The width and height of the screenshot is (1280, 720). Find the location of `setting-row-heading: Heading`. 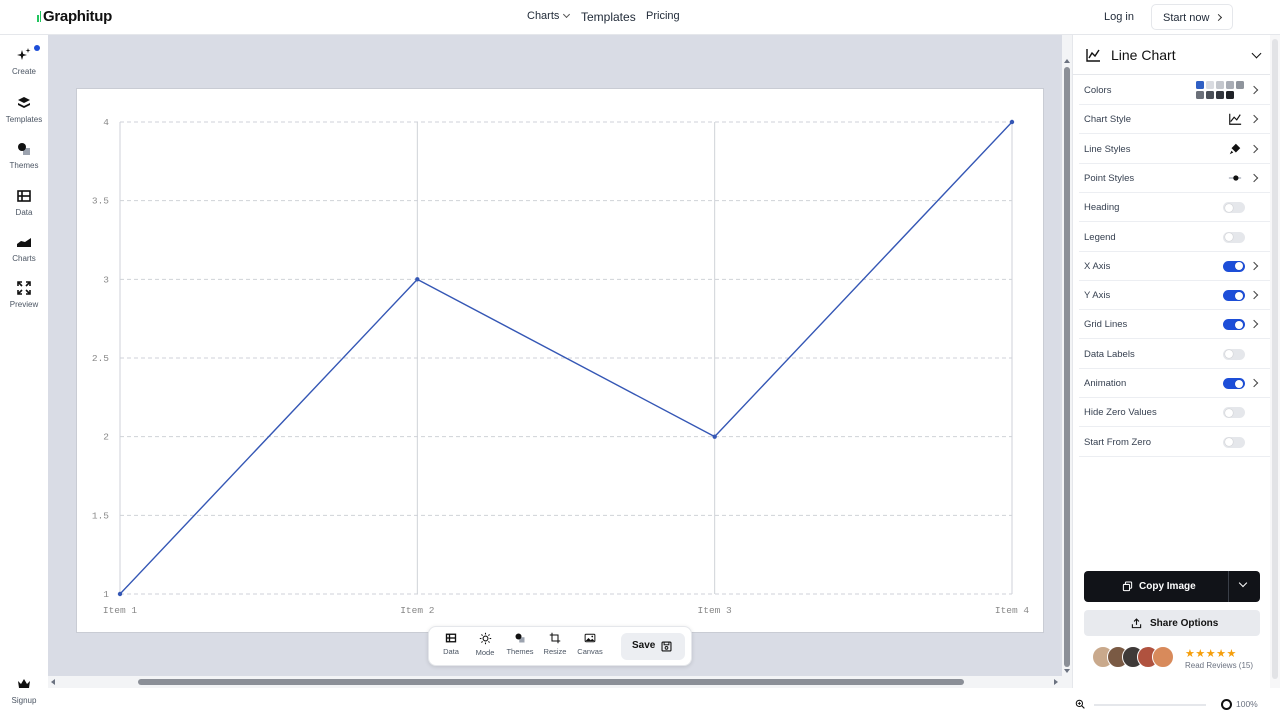

setting-row-heading: Heading is located at coordinates (1175, 208).